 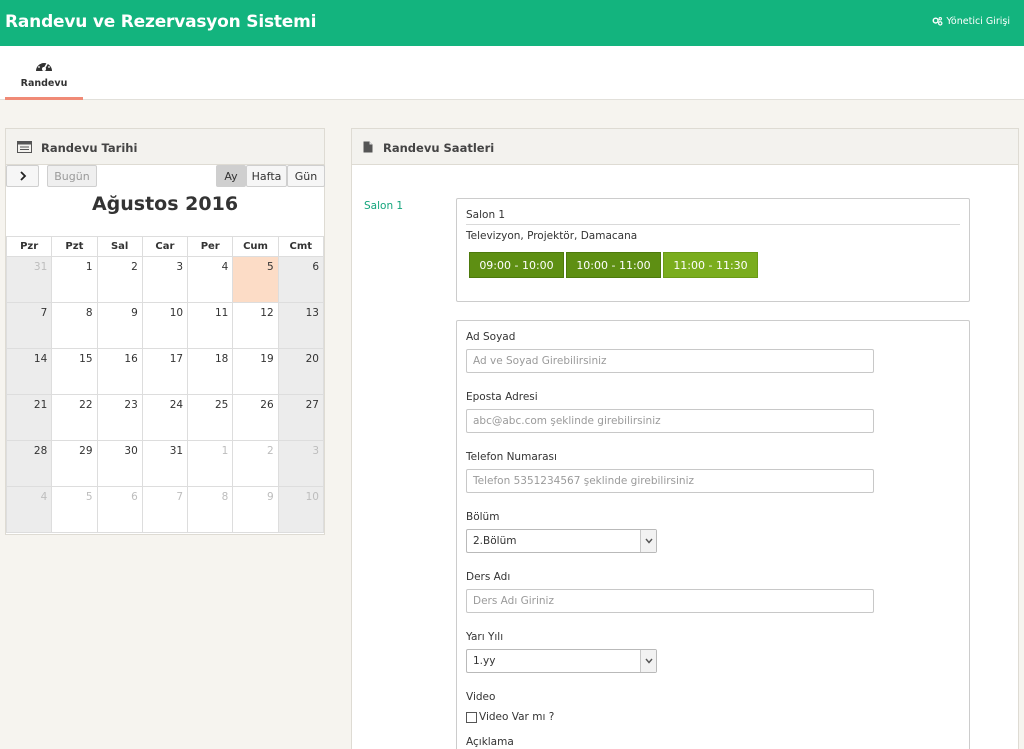 What do you see at coordinates (165, 204) in the screenshot?
I see `calendar-month-title: Ağustos 2016` at bounding box center [165, 204].